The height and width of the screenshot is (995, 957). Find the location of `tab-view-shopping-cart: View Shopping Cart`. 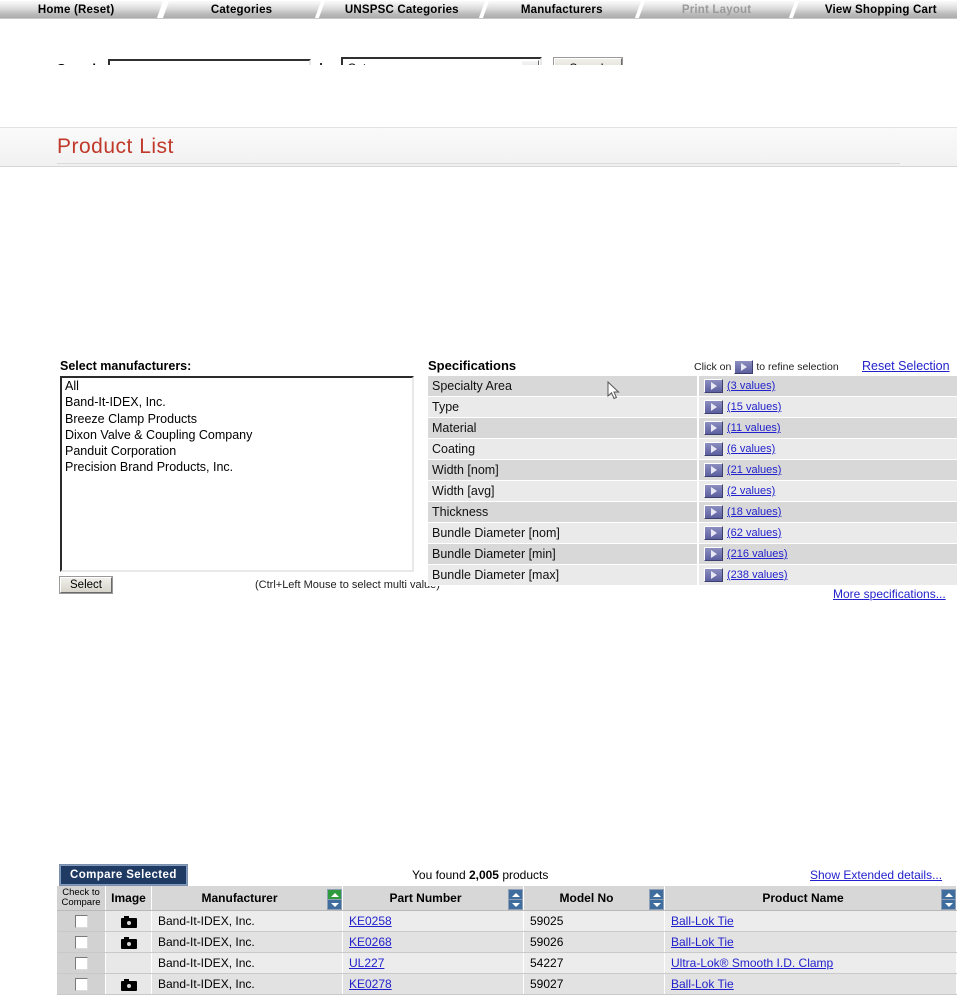

tab-view-shopping-cart: View Shopping Cart is located at coordinates (874, 9).